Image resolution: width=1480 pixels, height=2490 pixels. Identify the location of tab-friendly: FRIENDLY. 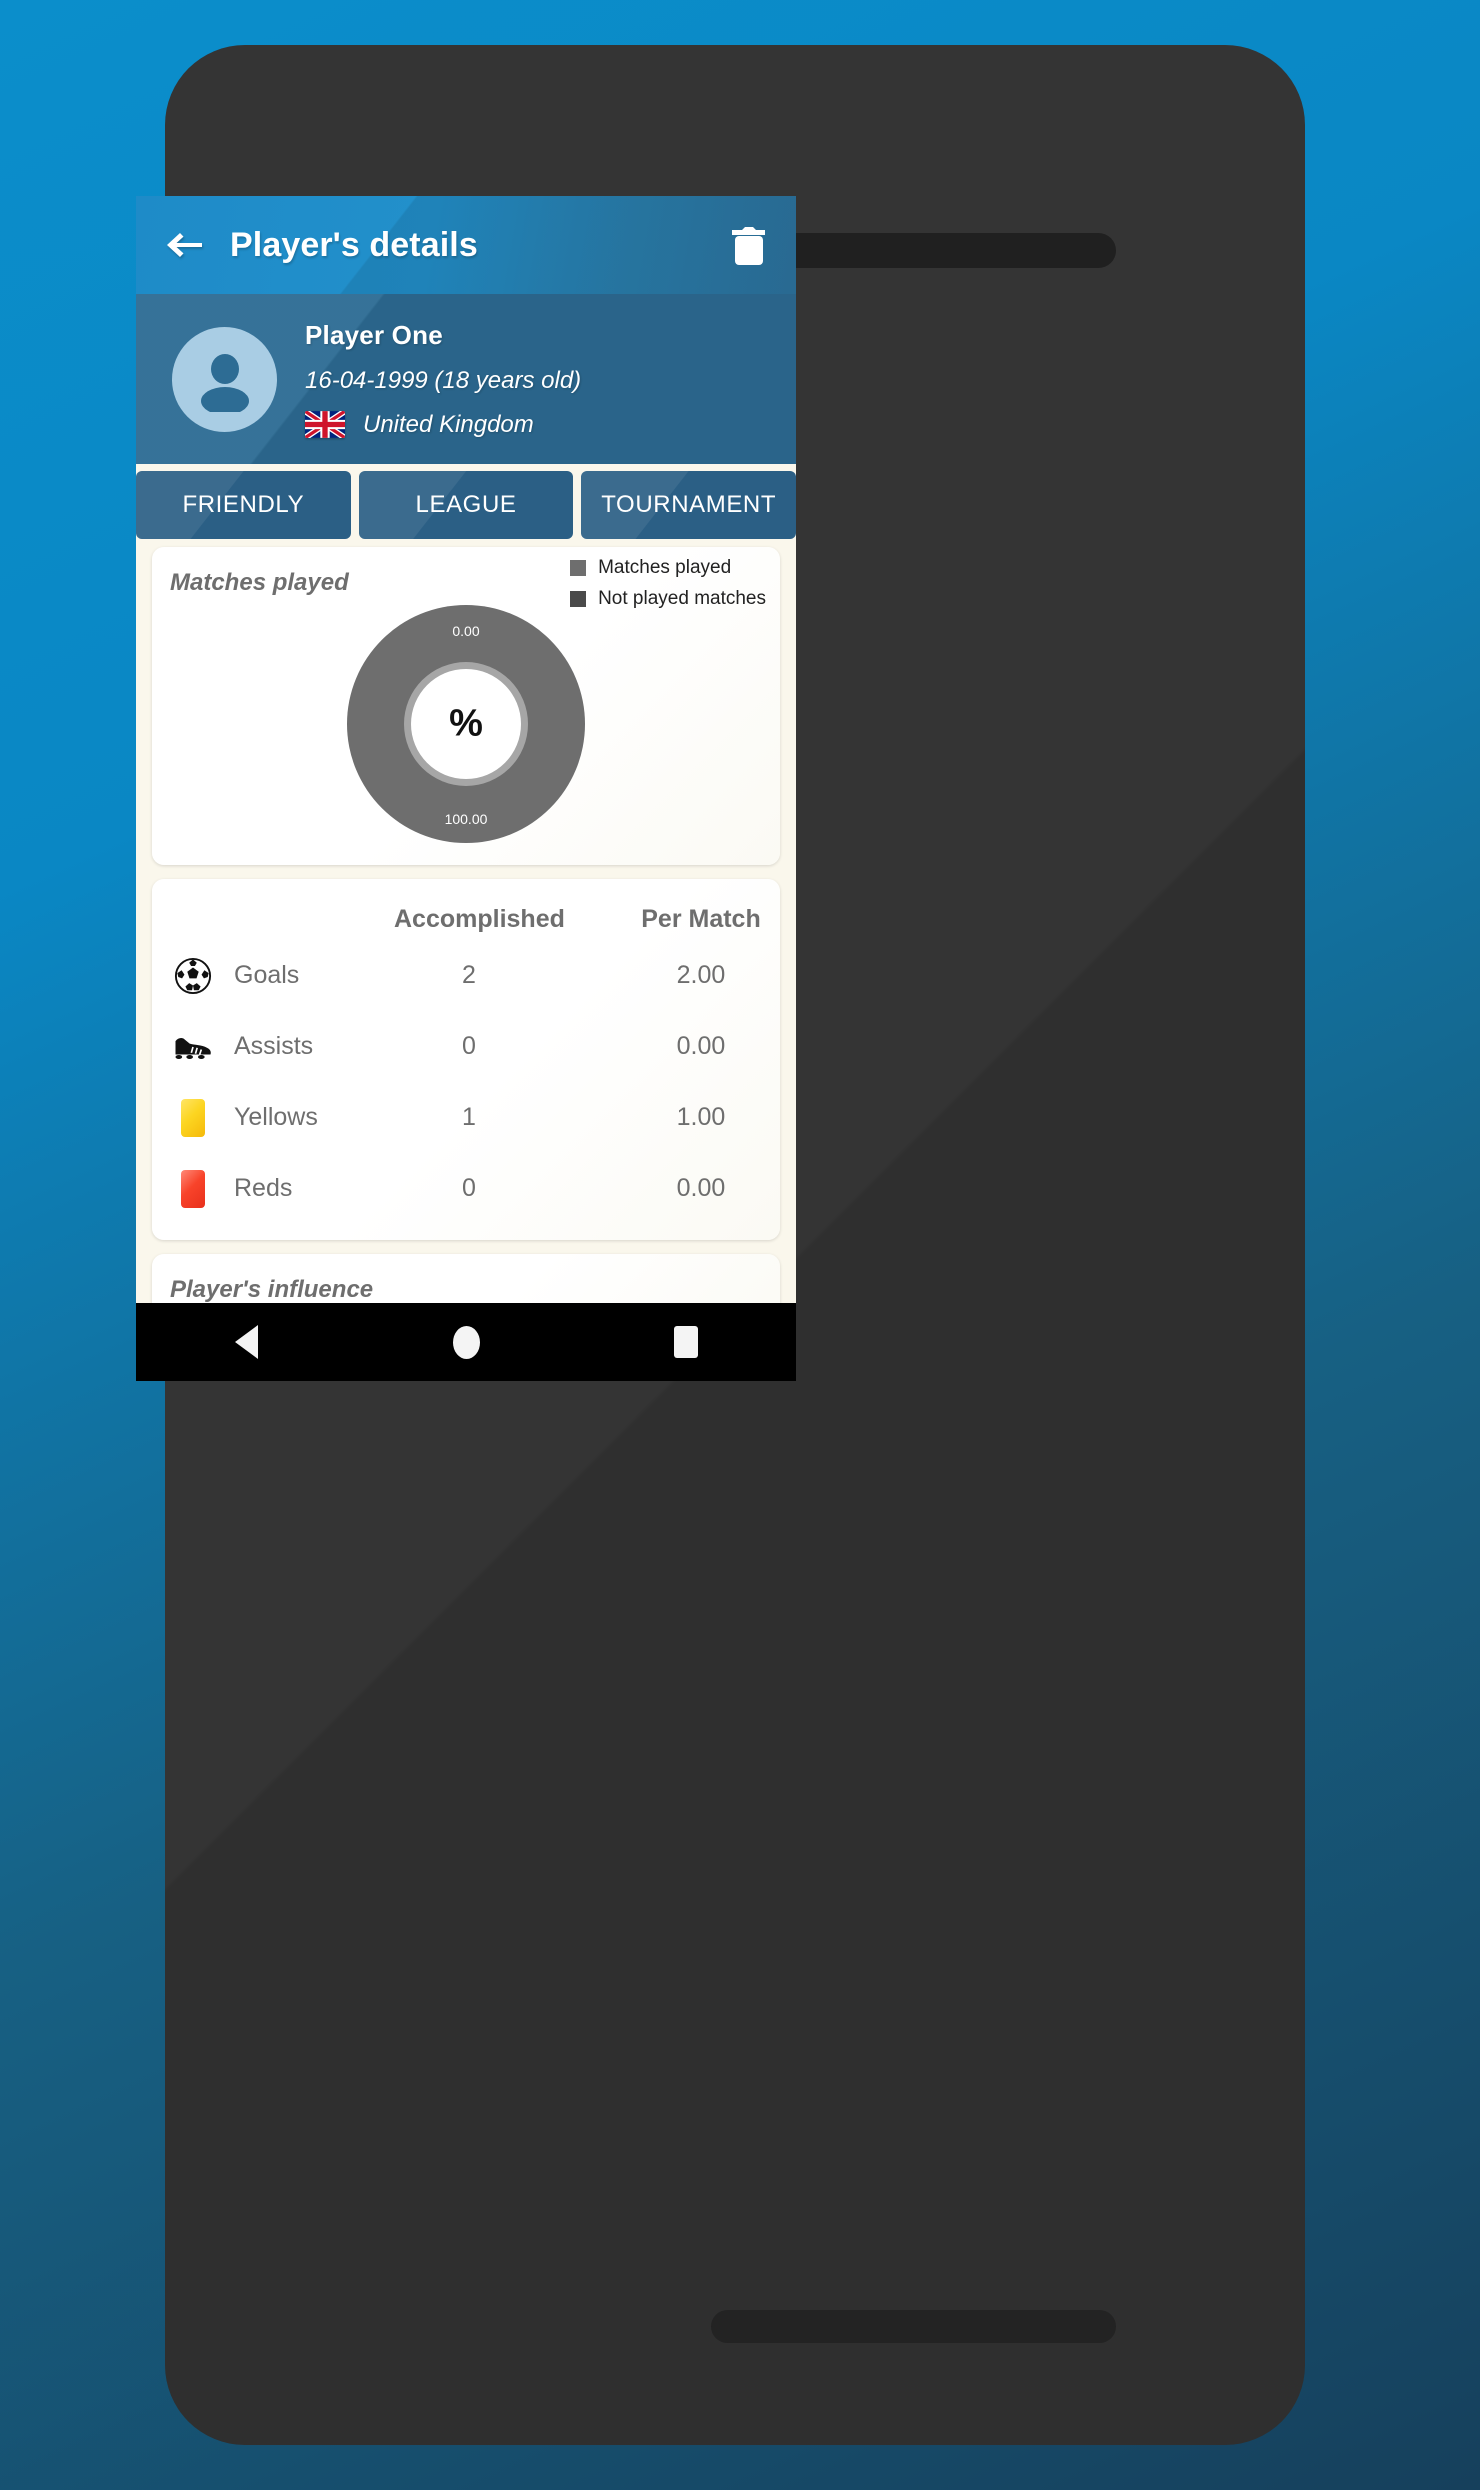
(243, 505).